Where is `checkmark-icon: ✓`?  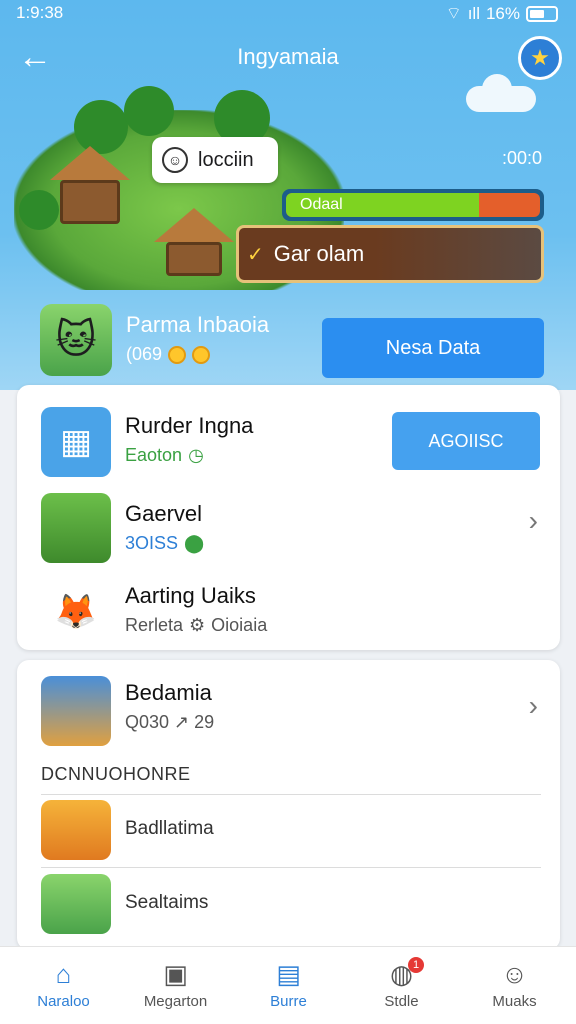 checkmark-icon: ✓ is located at coordinates (255, 254).